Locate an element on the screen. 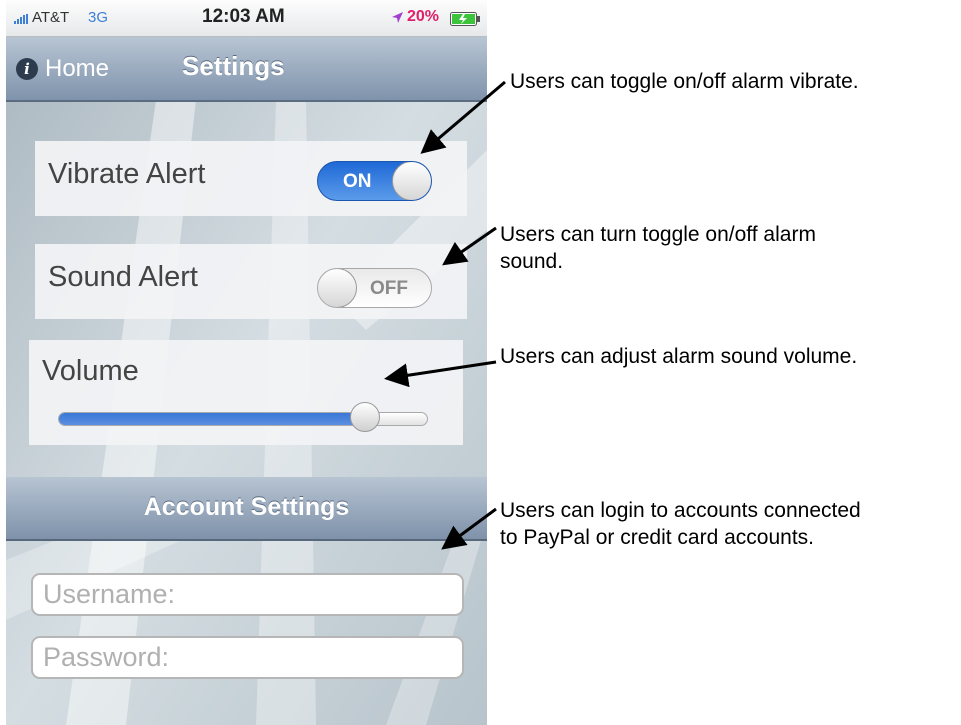  password-field is located at coordinates (247, 657).